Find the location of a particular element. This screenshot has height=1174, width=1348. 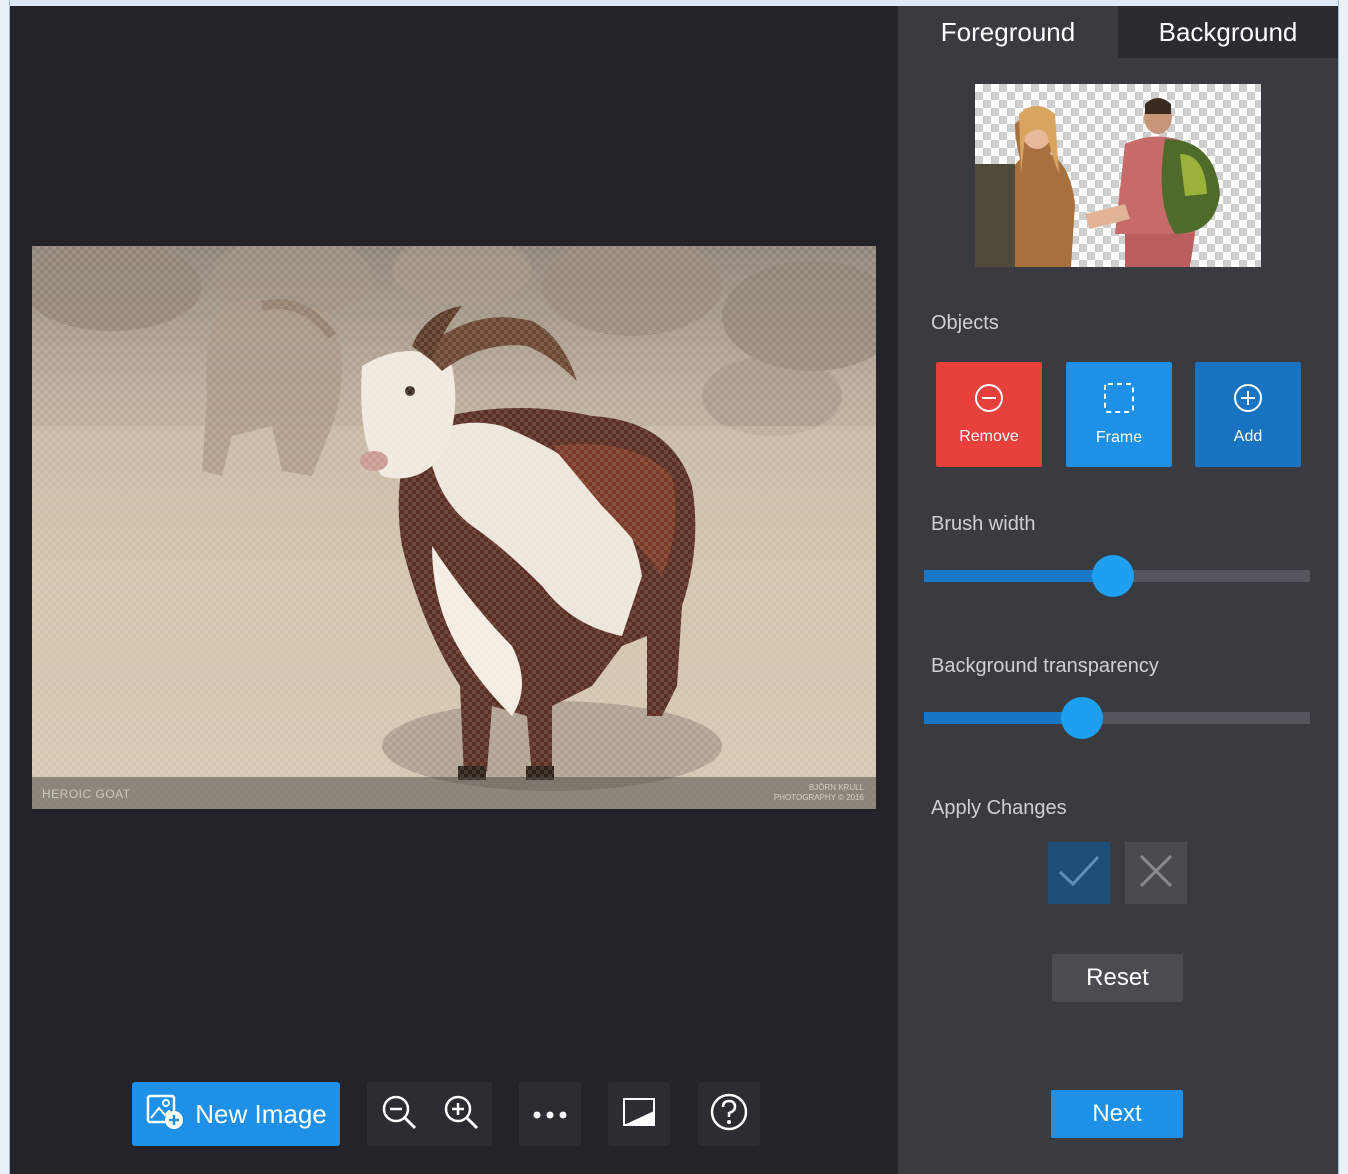

apply-changes-label: Apply Changes is located at coordinates (999, 808).